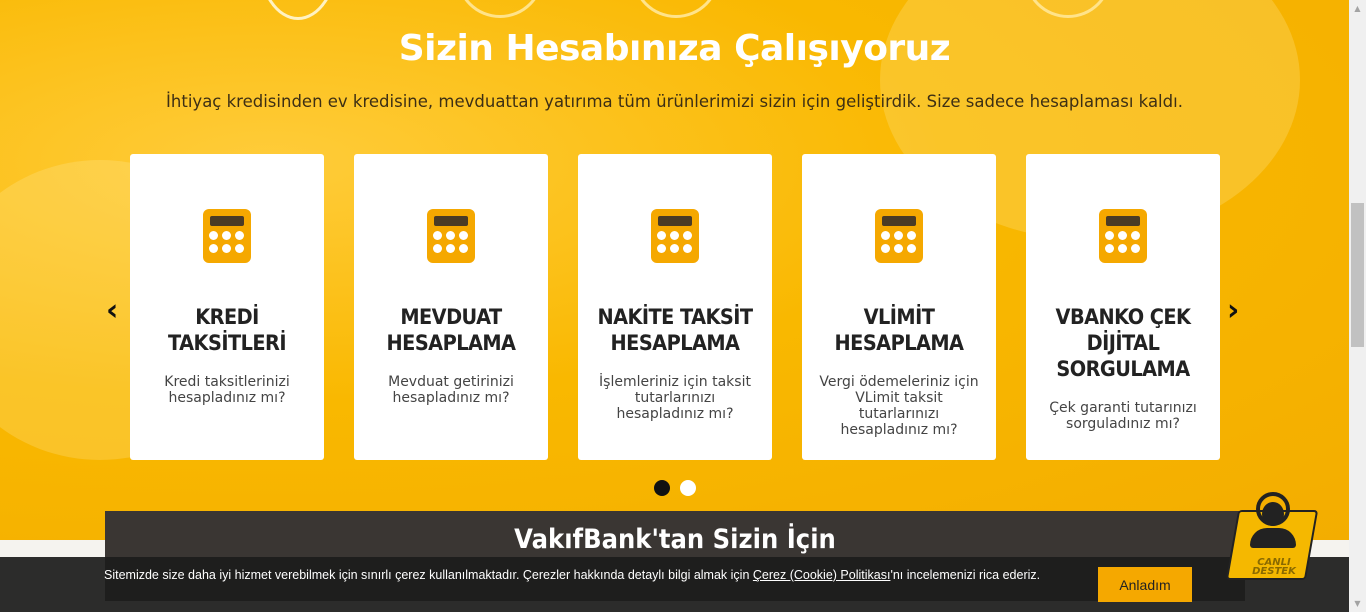 The height and width of the screenshot is (612, 1366). Describe the element at coordinates (822, 575) in the screenshot. I see `cookie-policy-link: Çerez (Cookie) Politikası` at that location.